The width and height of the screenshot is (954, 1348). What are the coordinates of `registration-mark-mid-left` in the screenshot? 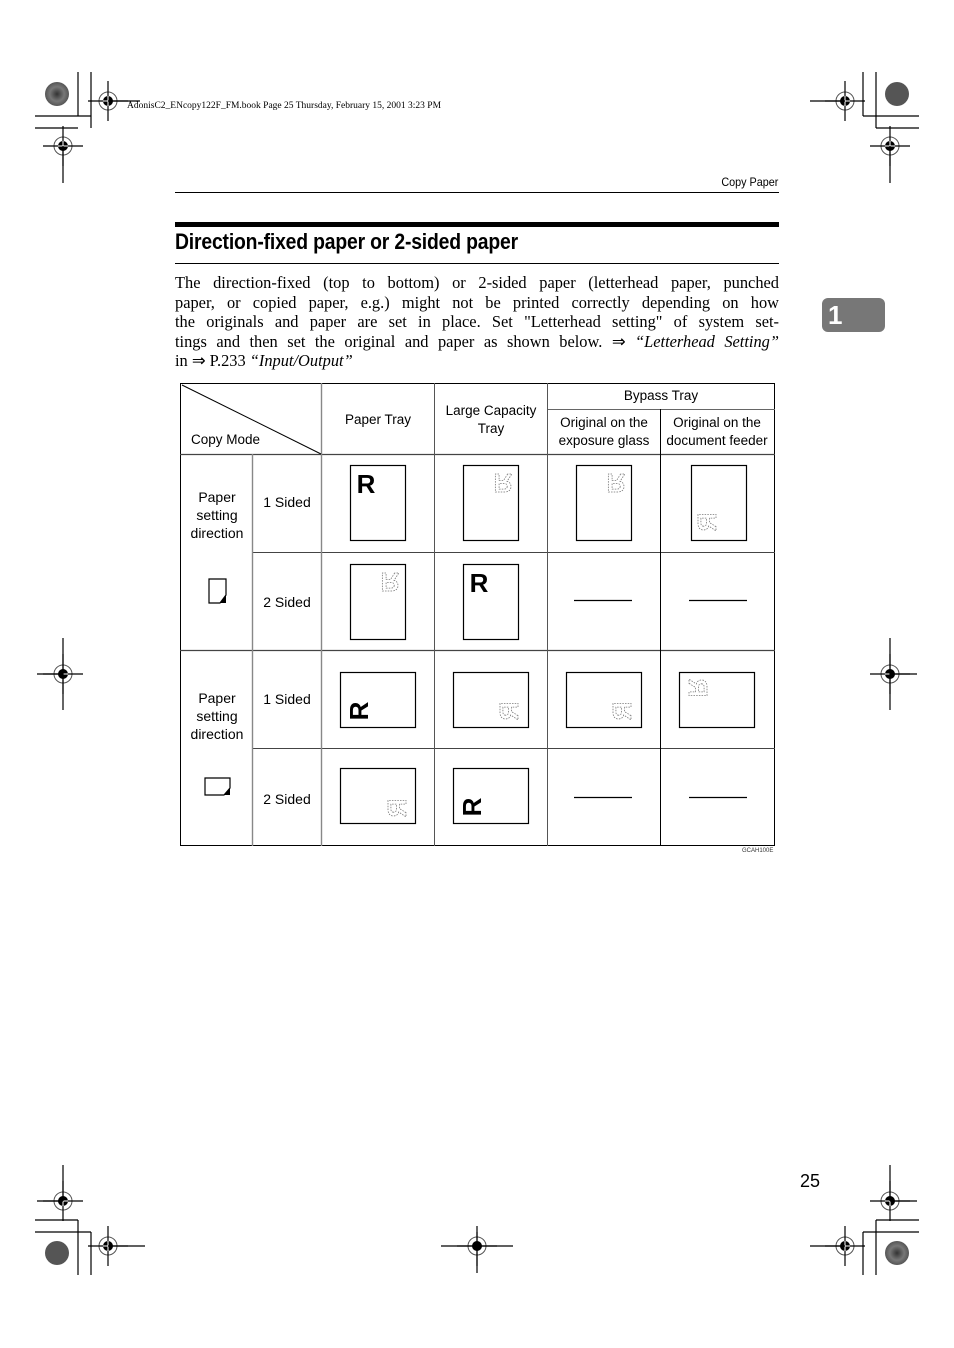 It's located at (60, 674).